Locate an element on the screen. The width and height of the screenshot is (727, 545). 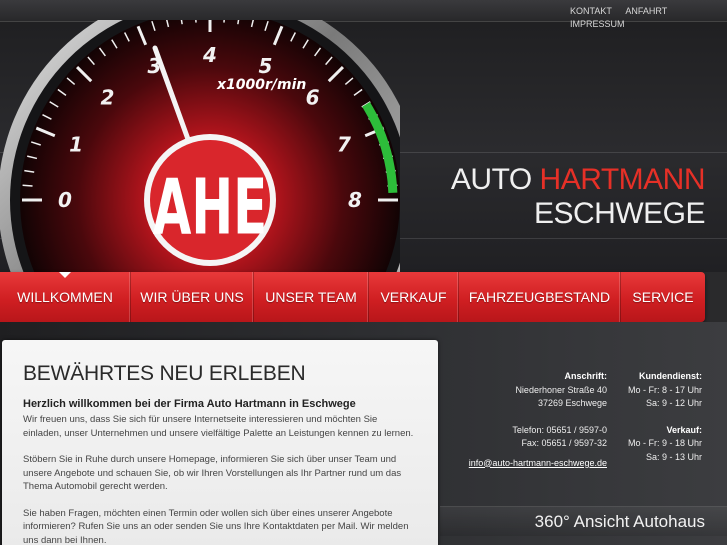
brand-auto: AUTO is located at coordinates (495, 179).